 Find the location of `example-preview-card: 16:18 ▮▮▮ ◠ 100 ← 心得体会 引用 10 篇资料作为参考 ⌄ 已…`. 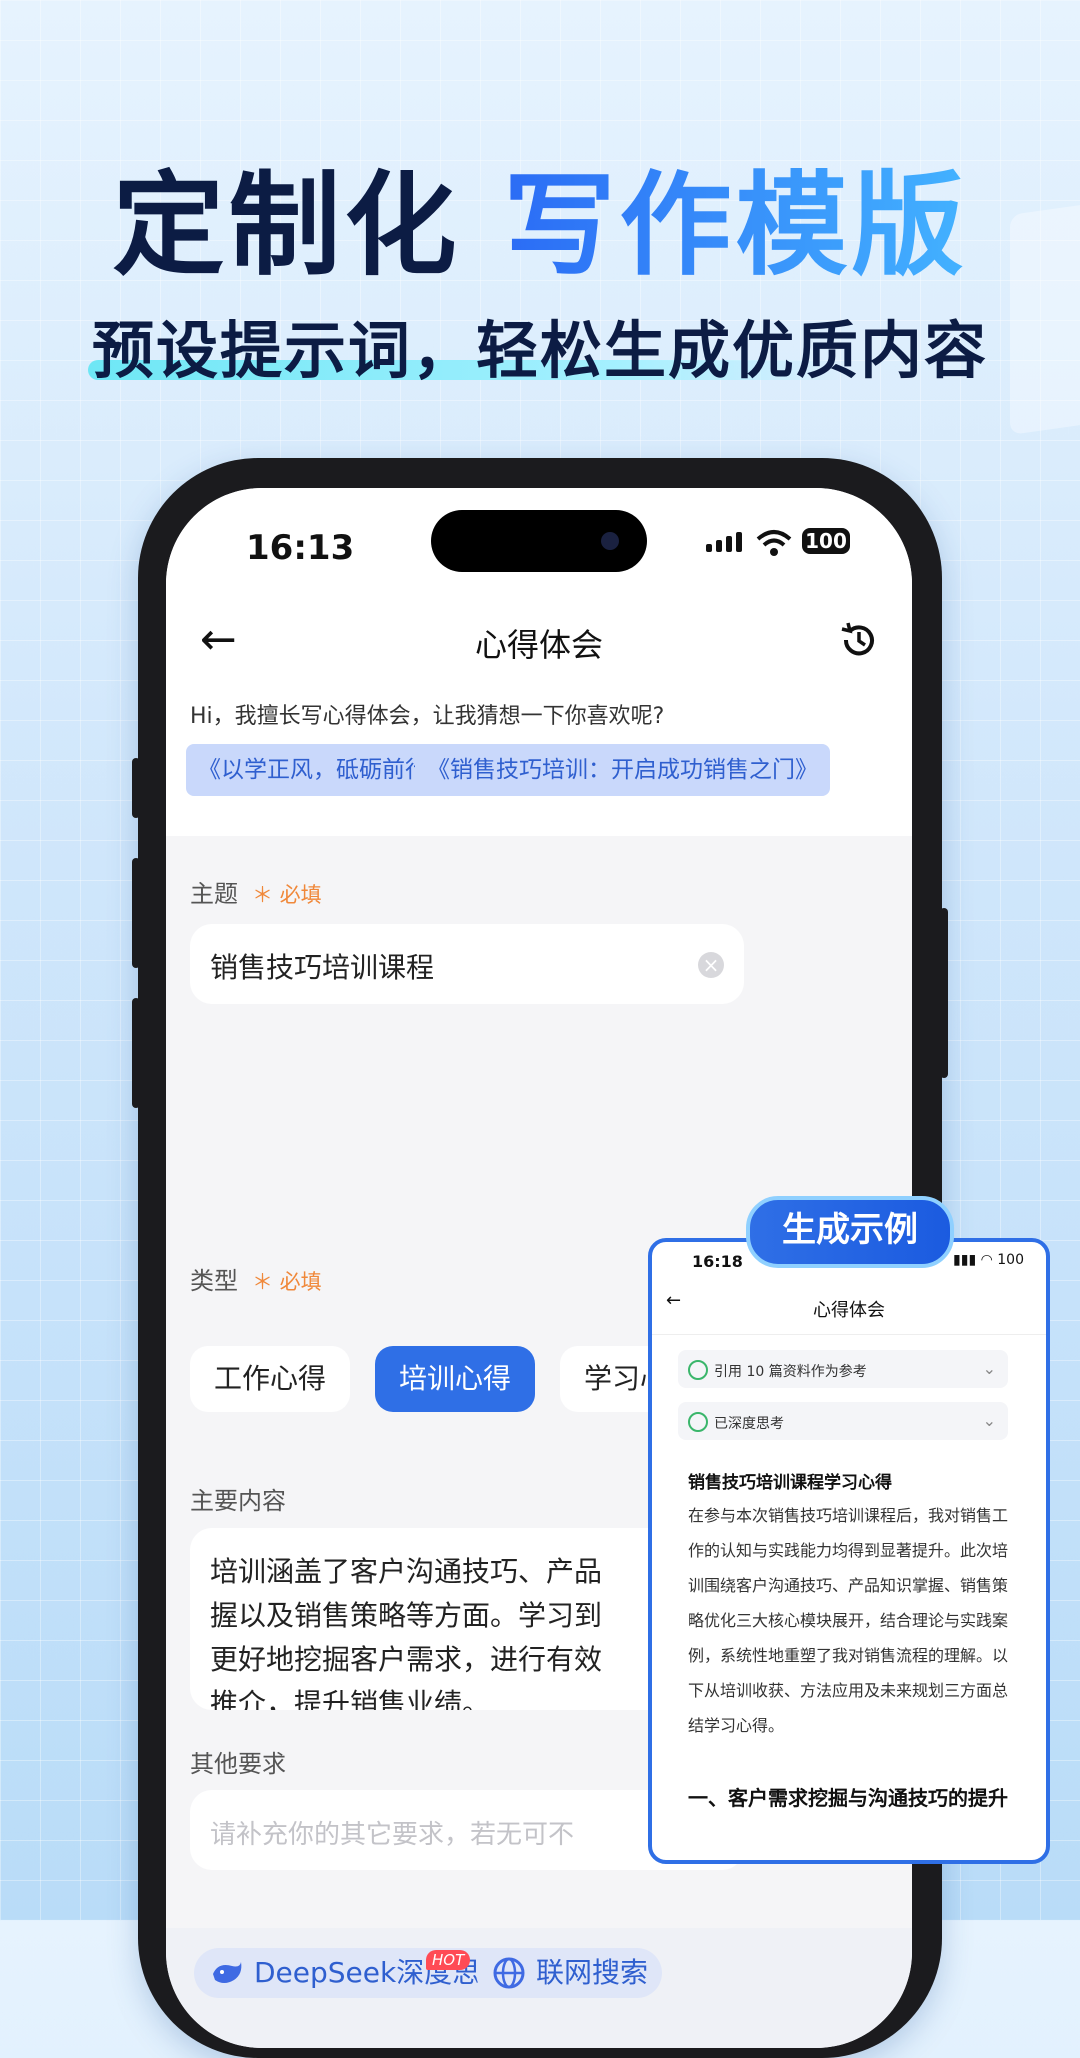

example-preview-card: 16:18 ▮▮▮ ◠ 100 ← 心得体会 引用 10 篇资料作为参考 ⌄ 已… is located at coordinates (849, 1551).